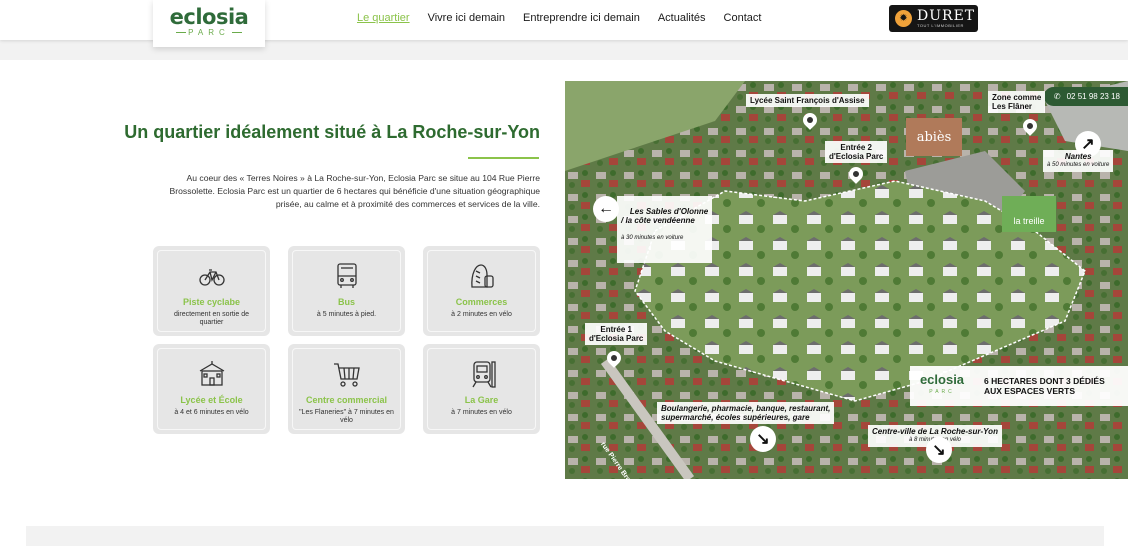 This screenshot has width=1128, height=546. I want to click on map-label-zone: Zone comme Les Flâner, so click(1017, 102).